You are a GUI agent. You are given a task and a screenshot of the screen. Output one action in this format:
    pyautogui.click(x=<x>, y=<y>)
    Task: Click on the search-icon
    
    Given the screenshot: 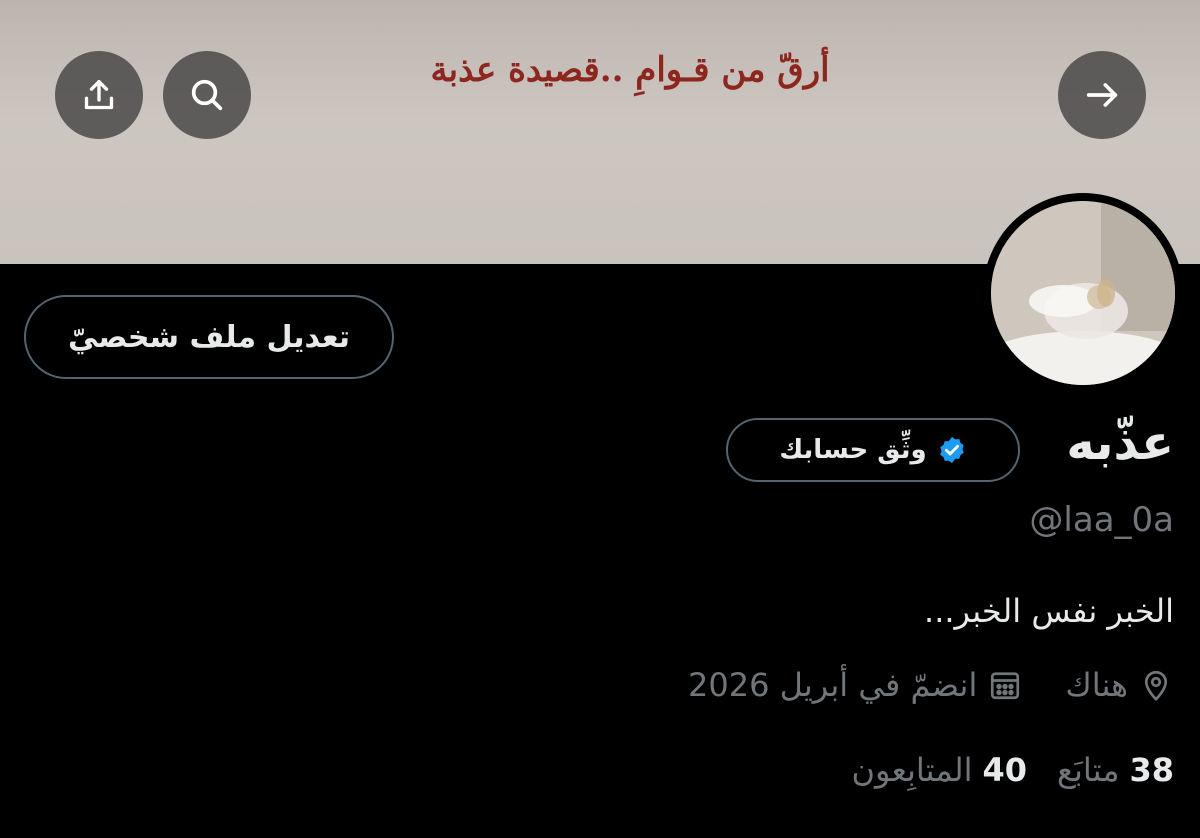 What is the action you would take?
    pyautogui.click(x=207, y=95)
    